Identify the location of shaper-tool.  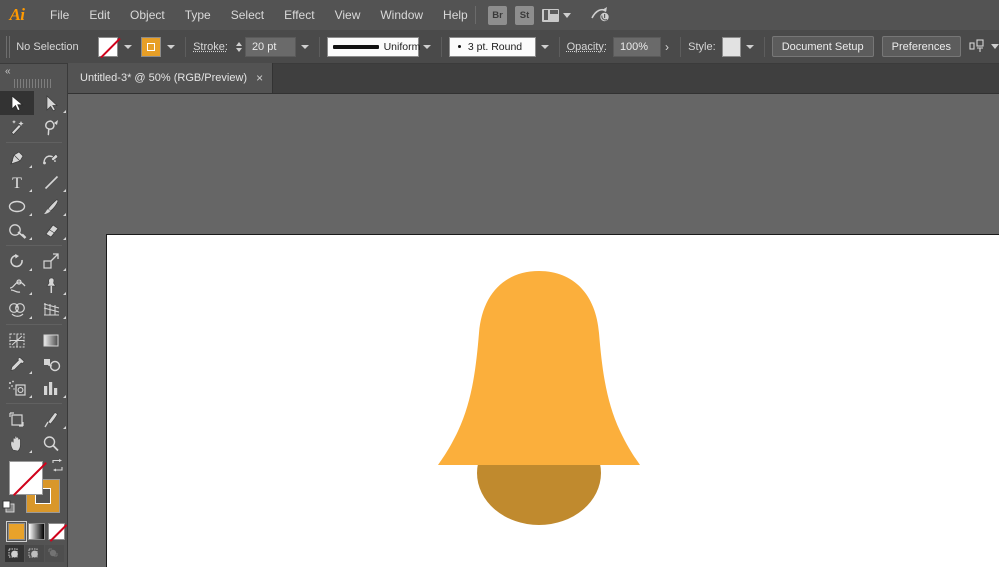
(17, 230).